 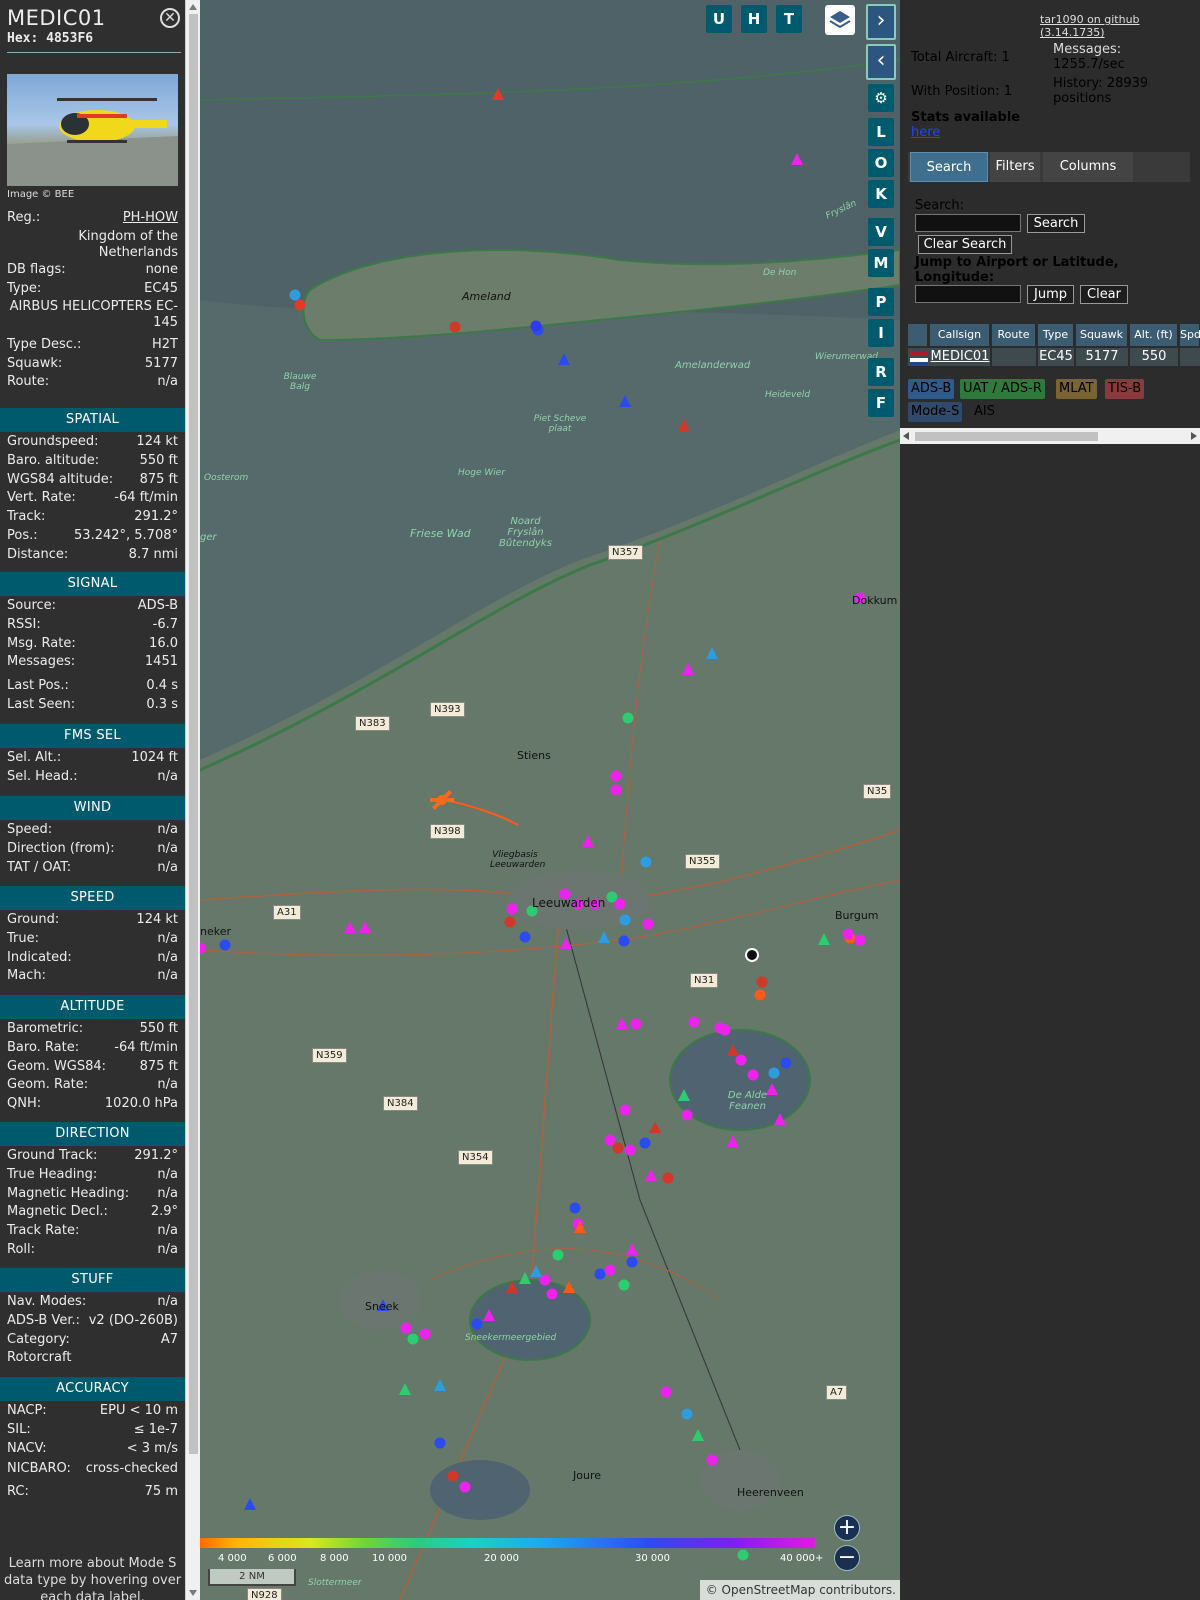 I want to click on table-header-callsign: Callsign, so click(x=960, y=335).